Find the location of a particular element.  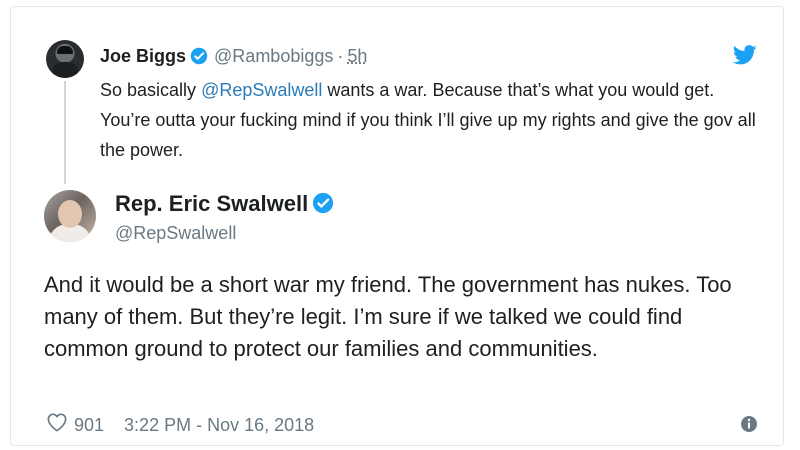

heart-icon is located at coordinates (60, 425).